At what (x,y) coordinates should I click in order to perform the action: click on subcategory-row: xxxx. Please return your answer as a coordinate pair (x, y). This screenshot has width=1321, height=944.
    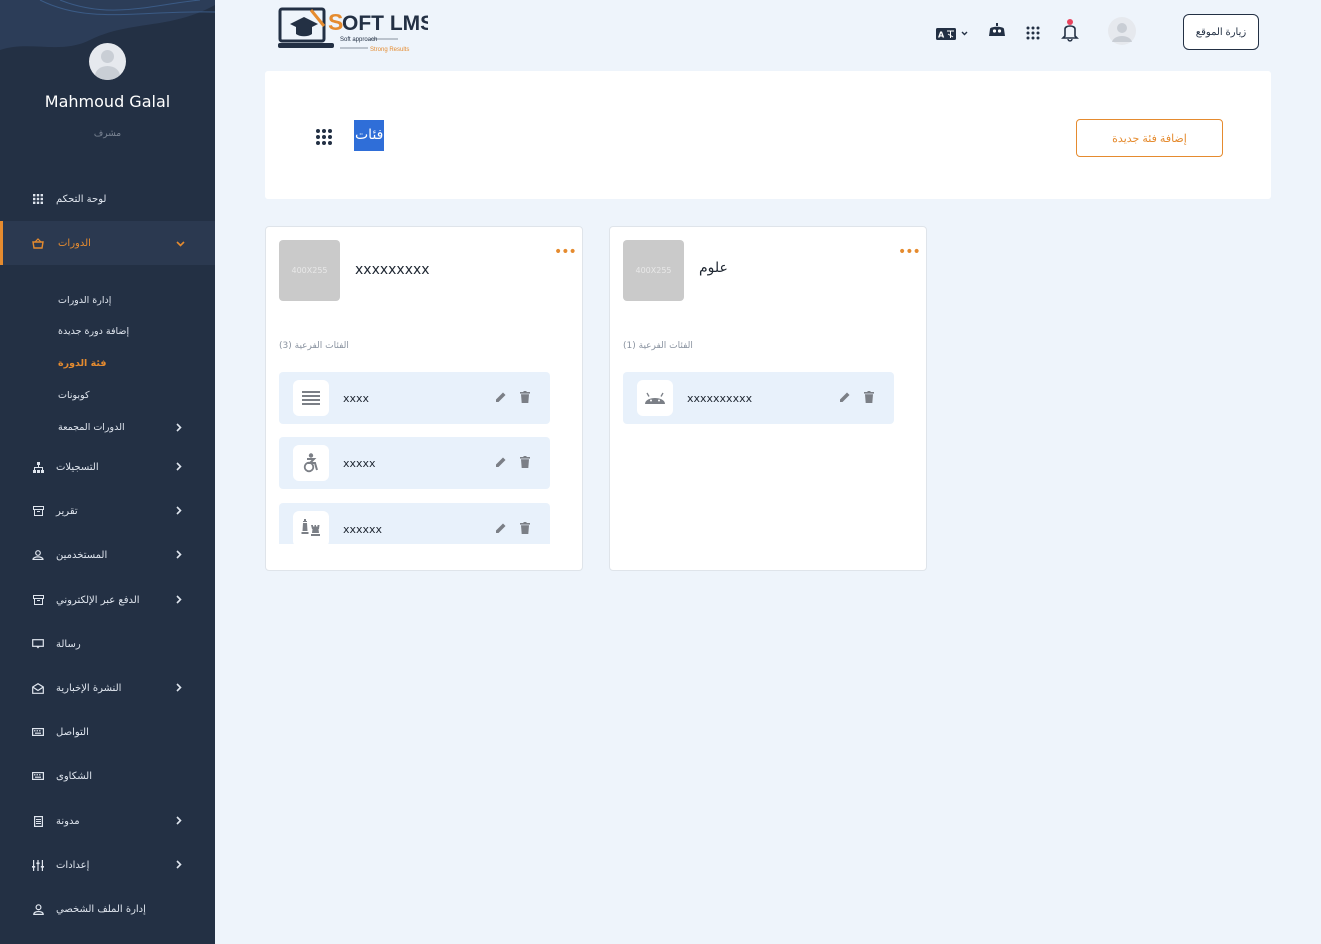
    Looking at the image, I should click on (414, 398).